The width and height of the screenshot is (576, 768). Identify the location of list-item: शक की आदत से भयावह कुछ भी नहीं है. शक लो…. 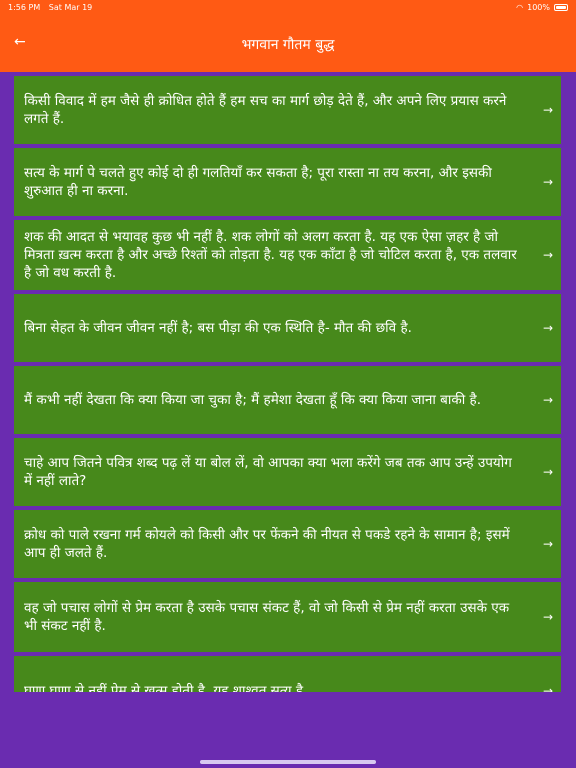
(287, 255).